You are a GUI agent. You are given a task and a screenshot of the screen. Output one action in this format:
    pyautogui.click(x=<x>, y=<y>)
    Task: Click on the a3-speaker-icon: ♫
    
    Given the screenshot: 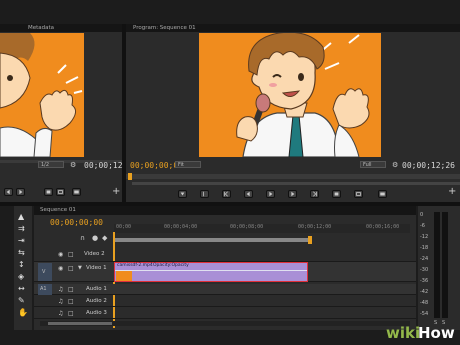 What is the action you would take?
    pyautogui.click(x=60, y=313)
    